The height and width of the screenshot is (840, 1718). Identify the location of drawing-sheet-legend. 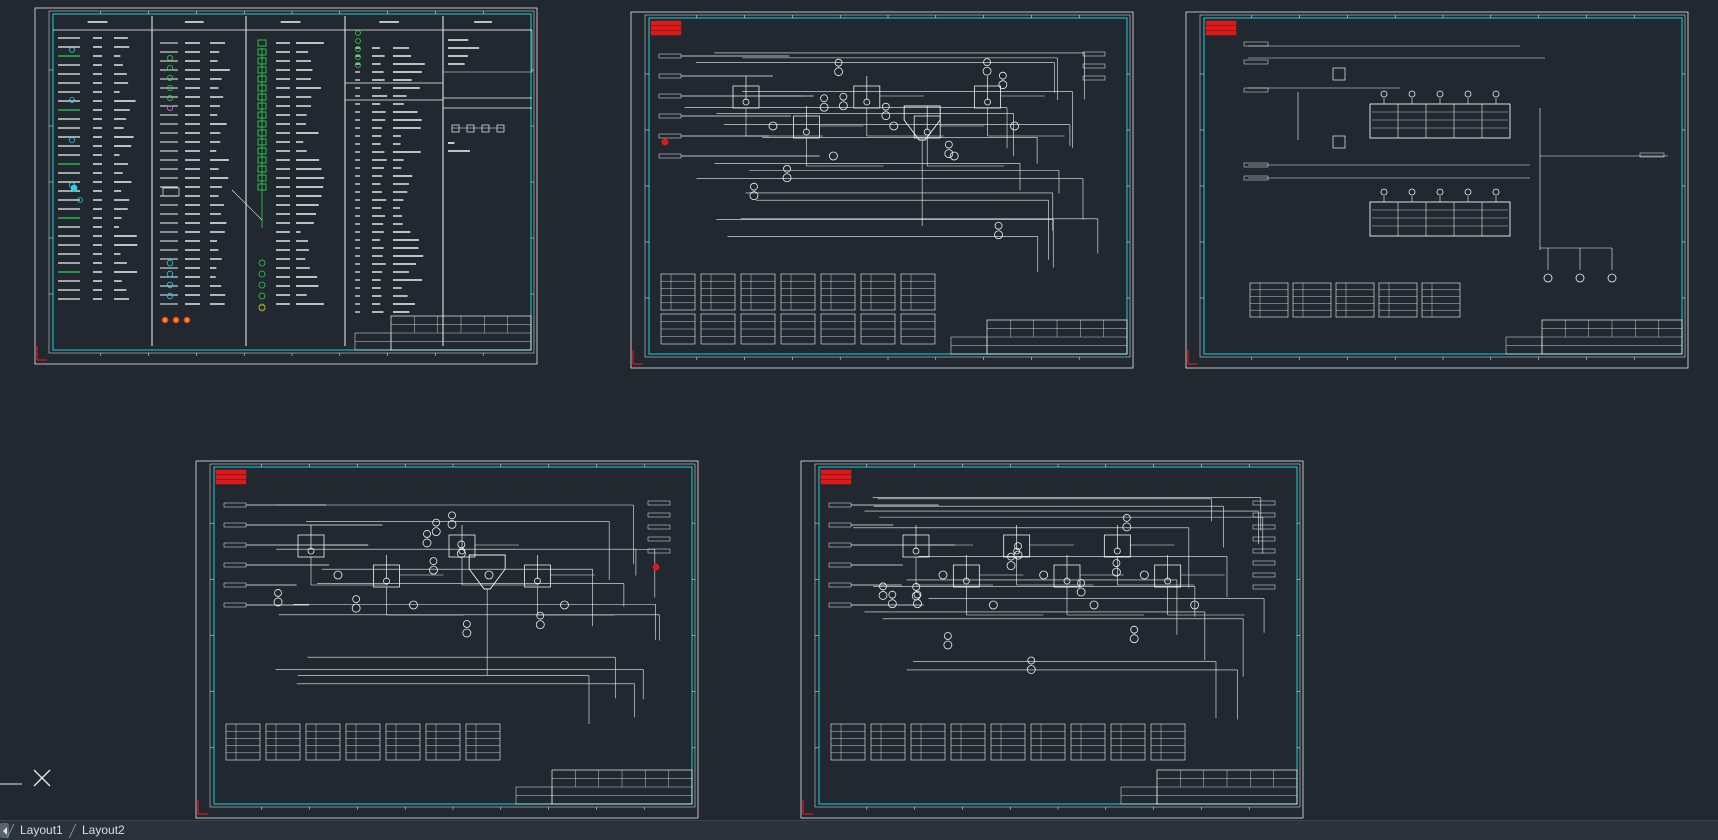
(286, 186).